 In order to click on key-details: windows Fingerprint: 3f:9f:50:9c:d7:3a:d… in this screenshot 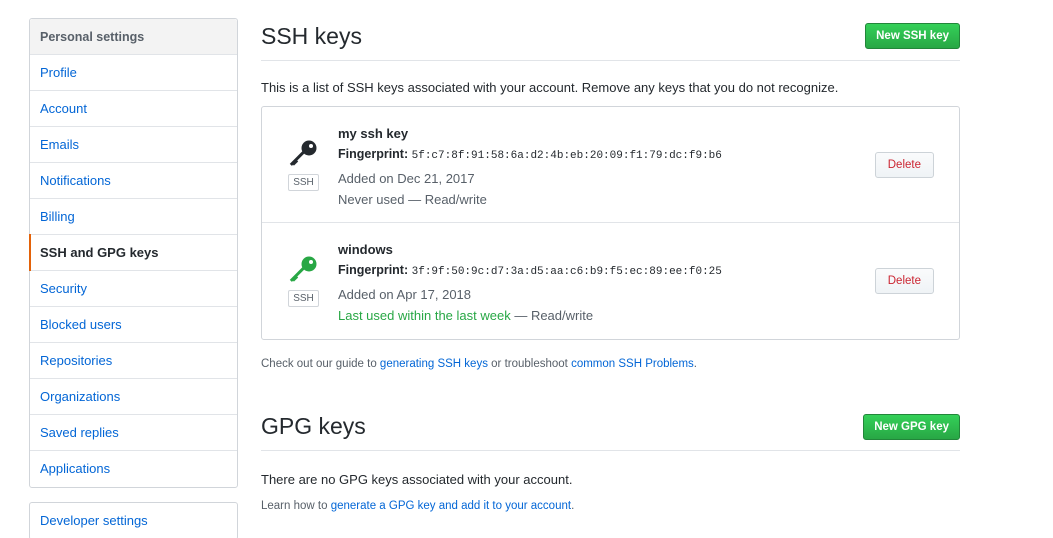, I will do `click(530, 284)`.